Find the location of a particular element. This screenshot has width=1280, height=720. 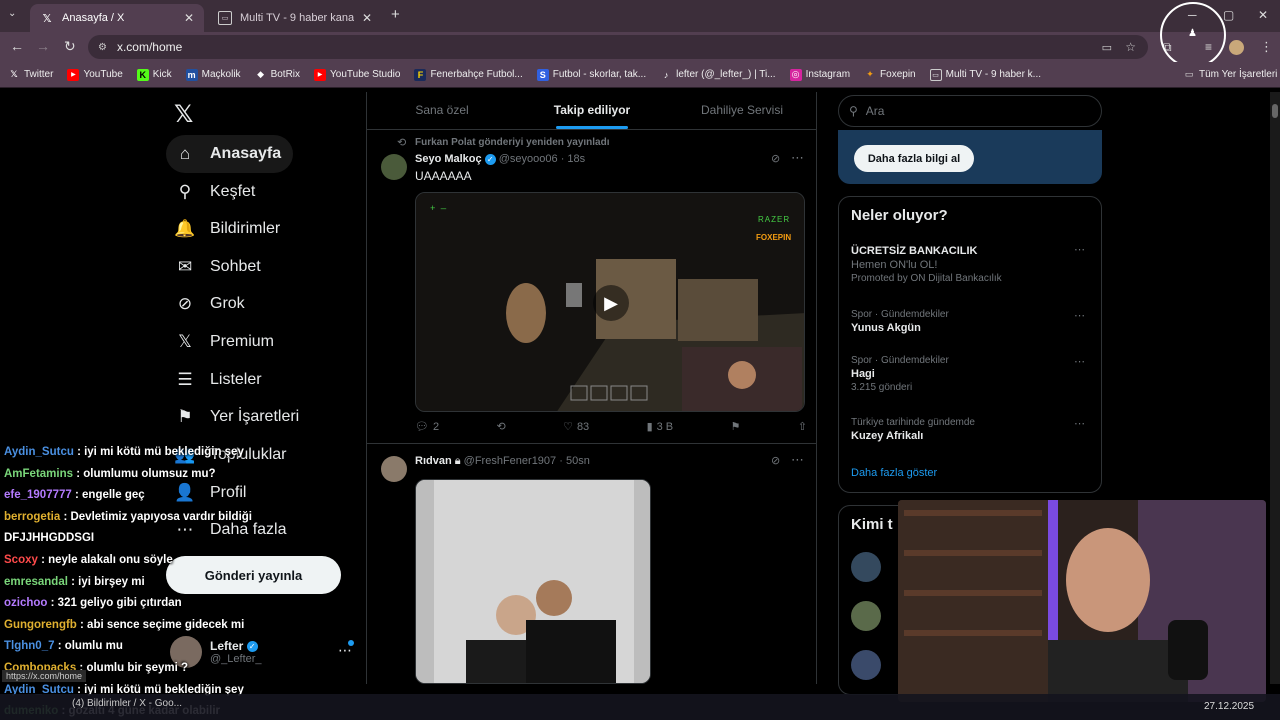

tweet-photo is located at coordinates (533, 581).